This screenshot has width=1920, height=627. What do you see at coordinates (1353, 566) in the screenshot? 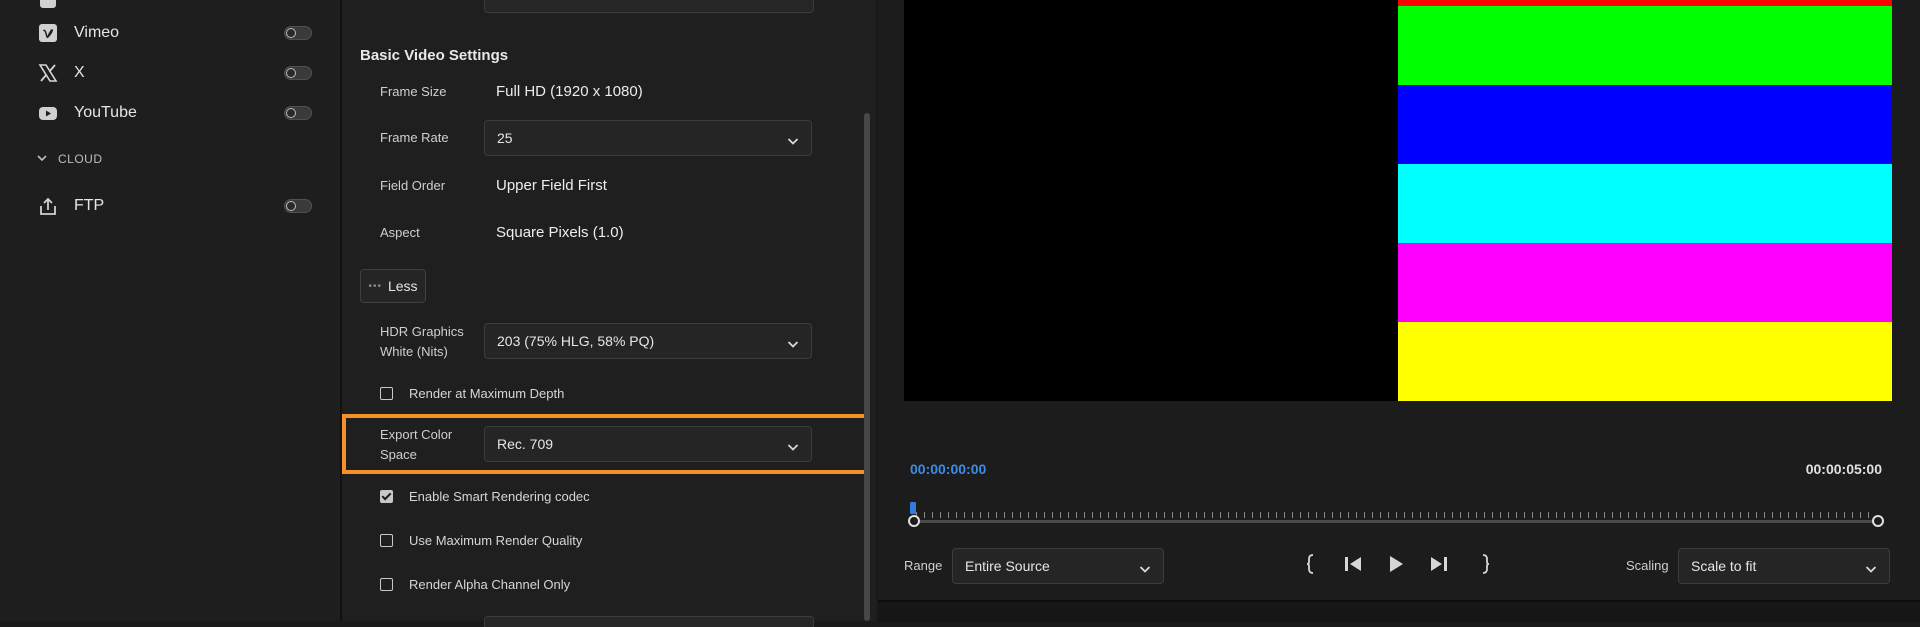
I see `step-back-icon` at bounding box center [1353, 566].